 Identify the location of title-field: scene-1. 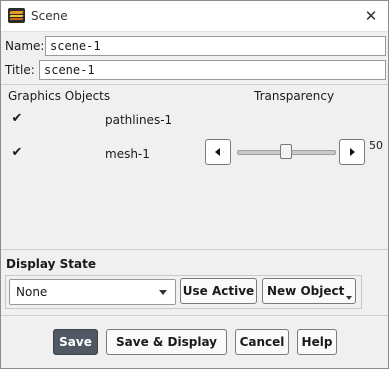
(212, 70).